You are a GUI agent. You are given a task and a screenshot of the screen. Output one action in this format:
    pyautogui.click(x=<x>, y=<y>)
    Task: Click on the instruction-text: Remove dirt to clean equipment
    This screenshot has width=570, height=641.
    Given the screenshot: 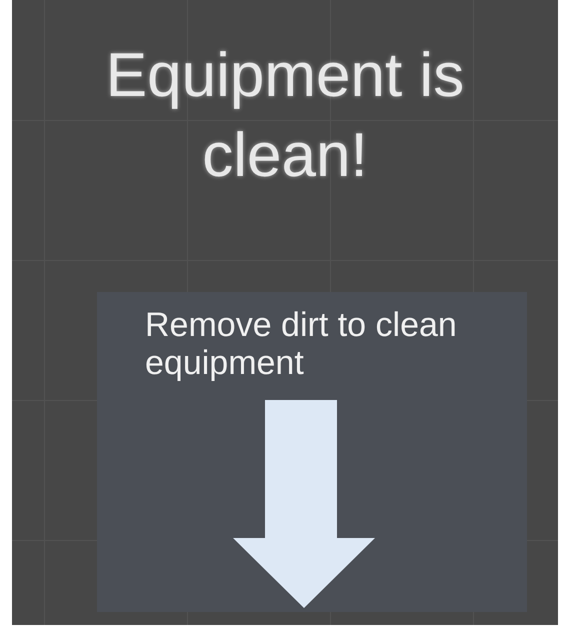 What is the action you would take?
    pyautogui.click(x=301, y=344)
    